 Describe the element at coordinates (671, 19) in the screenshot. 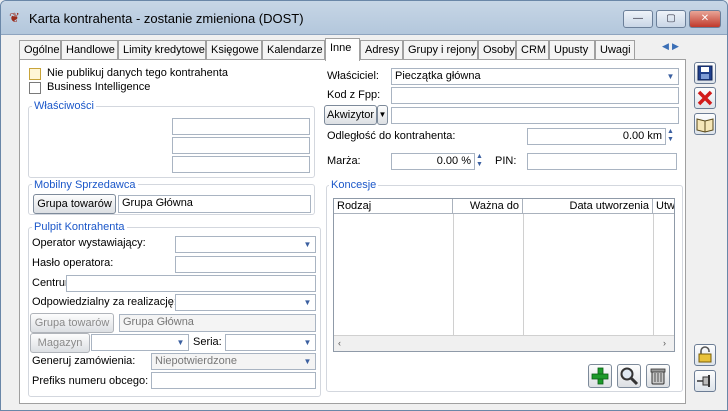

I see `maximize-button: ▢` at that location.